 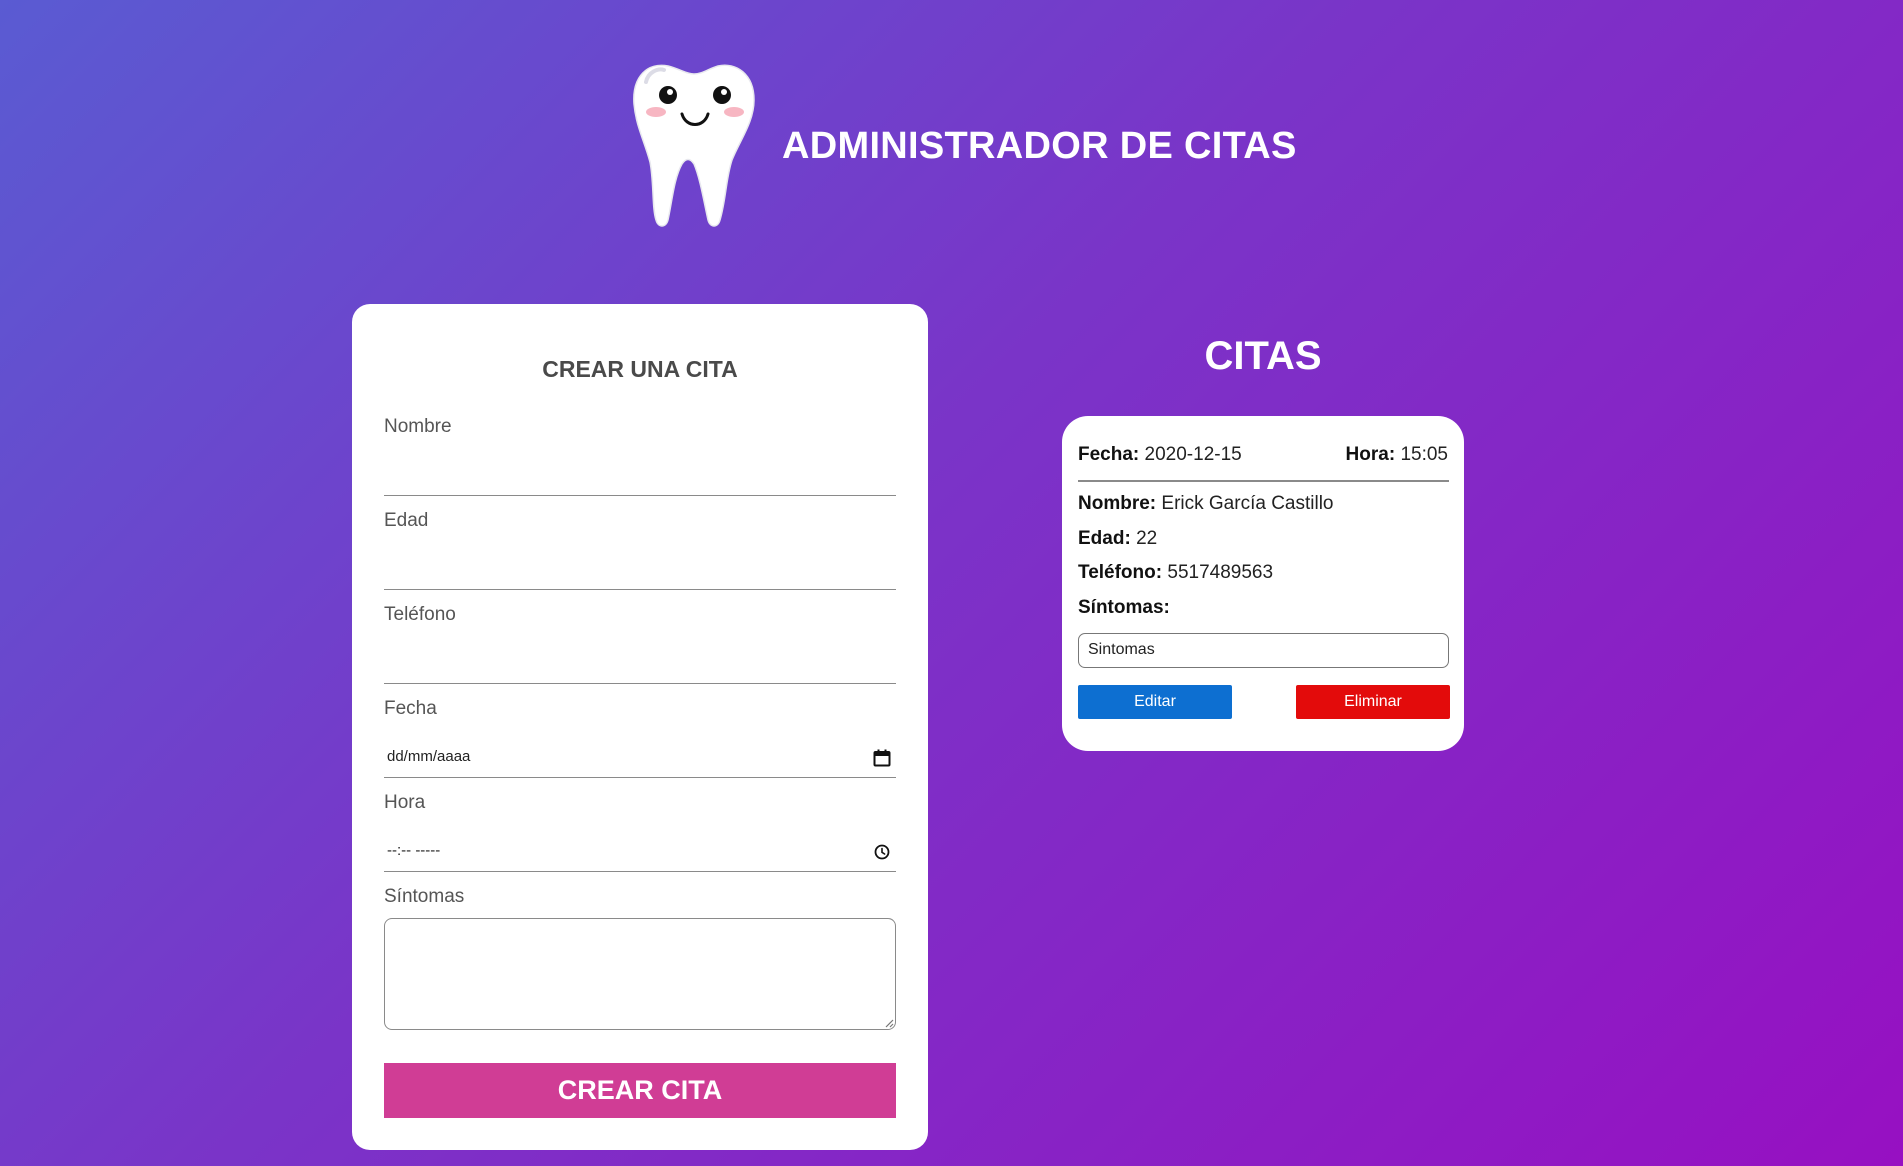 I want to click on appointment-time: Hora: 15:05, so click(x=1397, y=455).